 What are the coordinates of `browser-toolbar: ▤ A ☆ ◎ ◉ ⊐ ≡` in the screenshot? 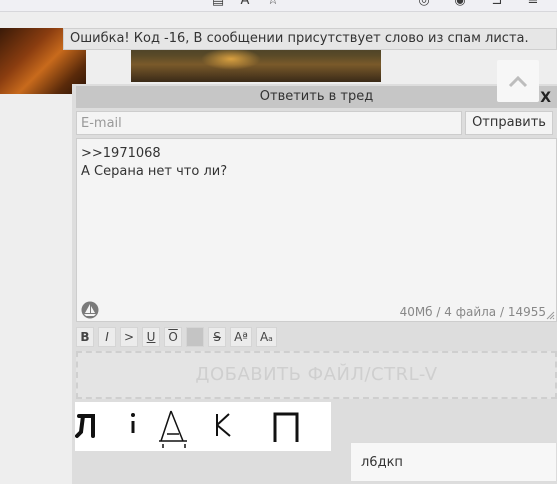 It's located at (278, 6).